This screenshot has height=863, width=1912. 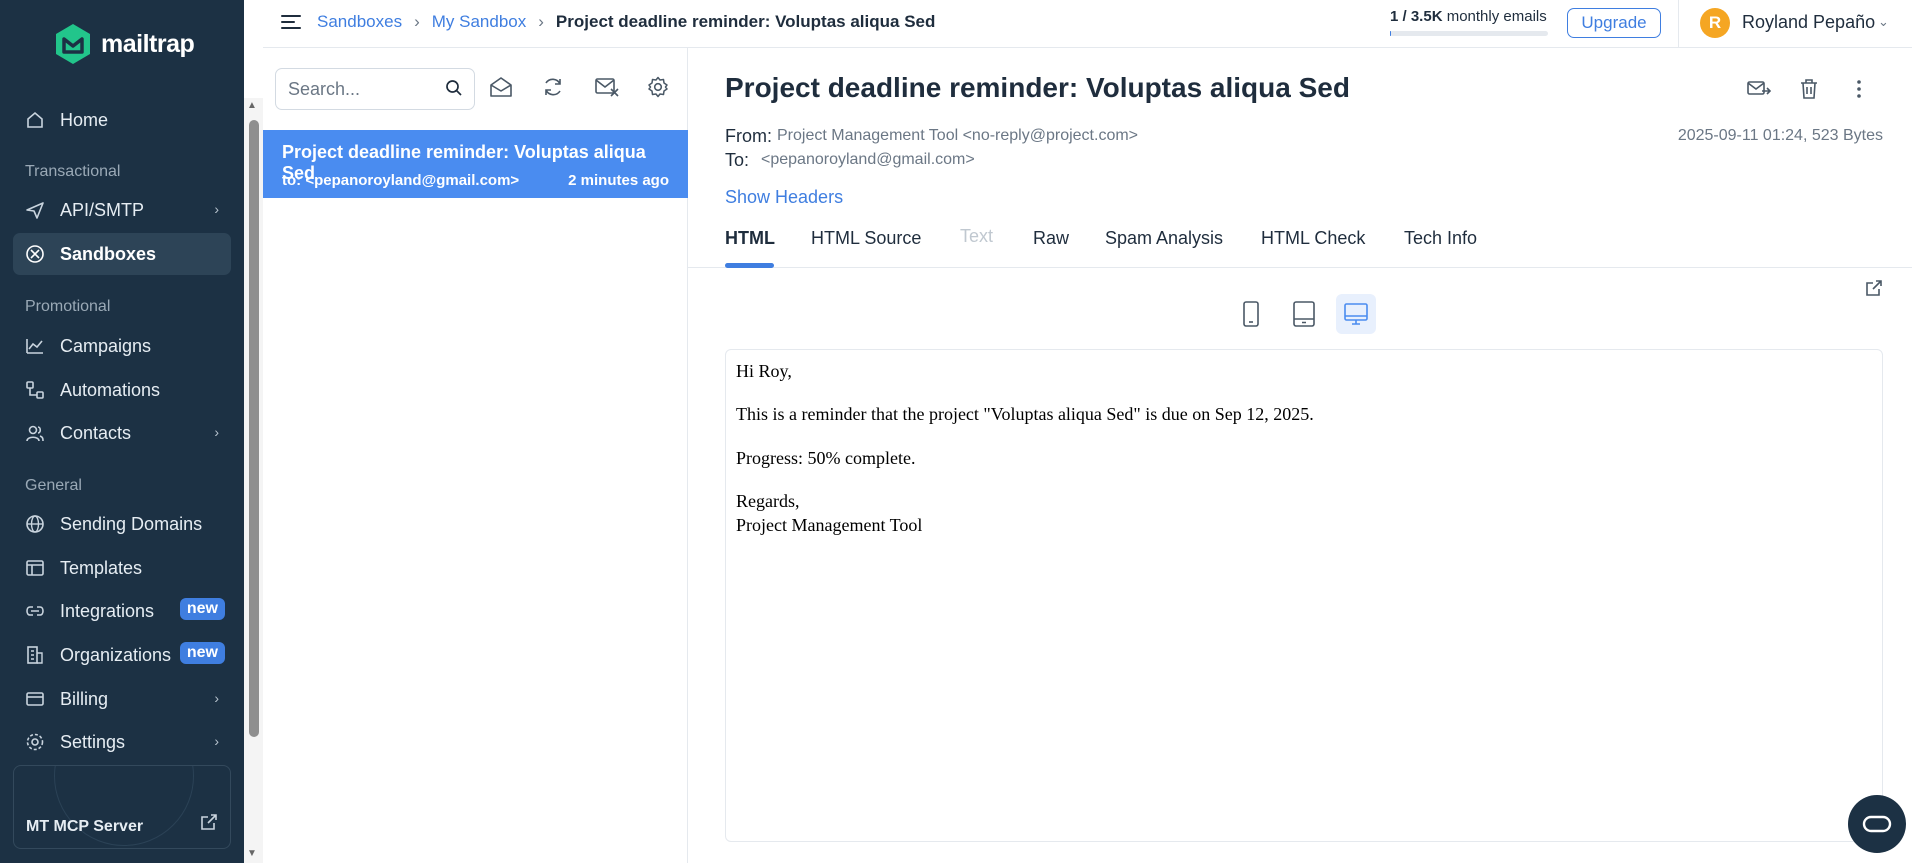 What do you see at coordinates (1808, 22) in the screenshot?
I see `user-name: Royland Pepaño` at bounding box center [1808, 22].